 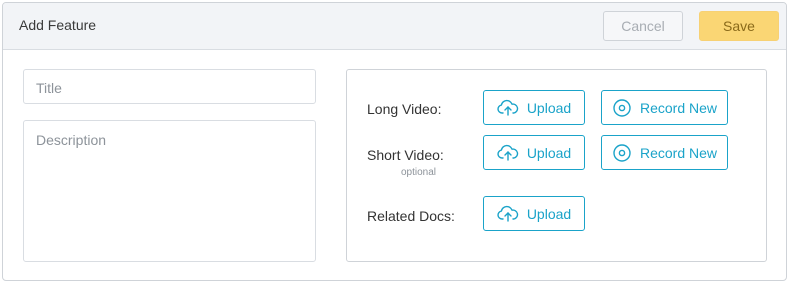 What do you see at coordinates (643, 26) in the screenshot?
I see `cancel-button: Cancel` at bounding box center [643, 26].